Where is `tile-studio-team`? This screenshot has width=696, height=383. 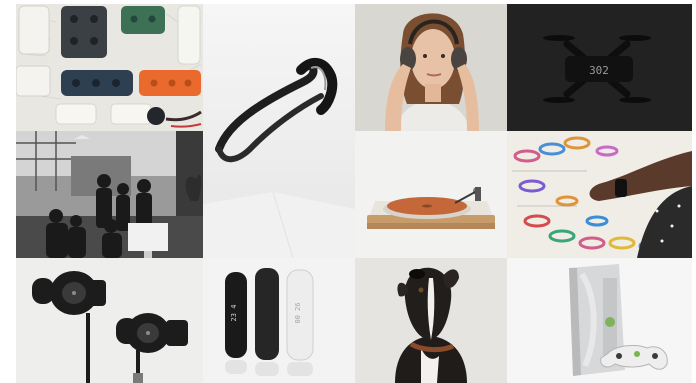
tile-studio-team is located at coordinates (109, 194).